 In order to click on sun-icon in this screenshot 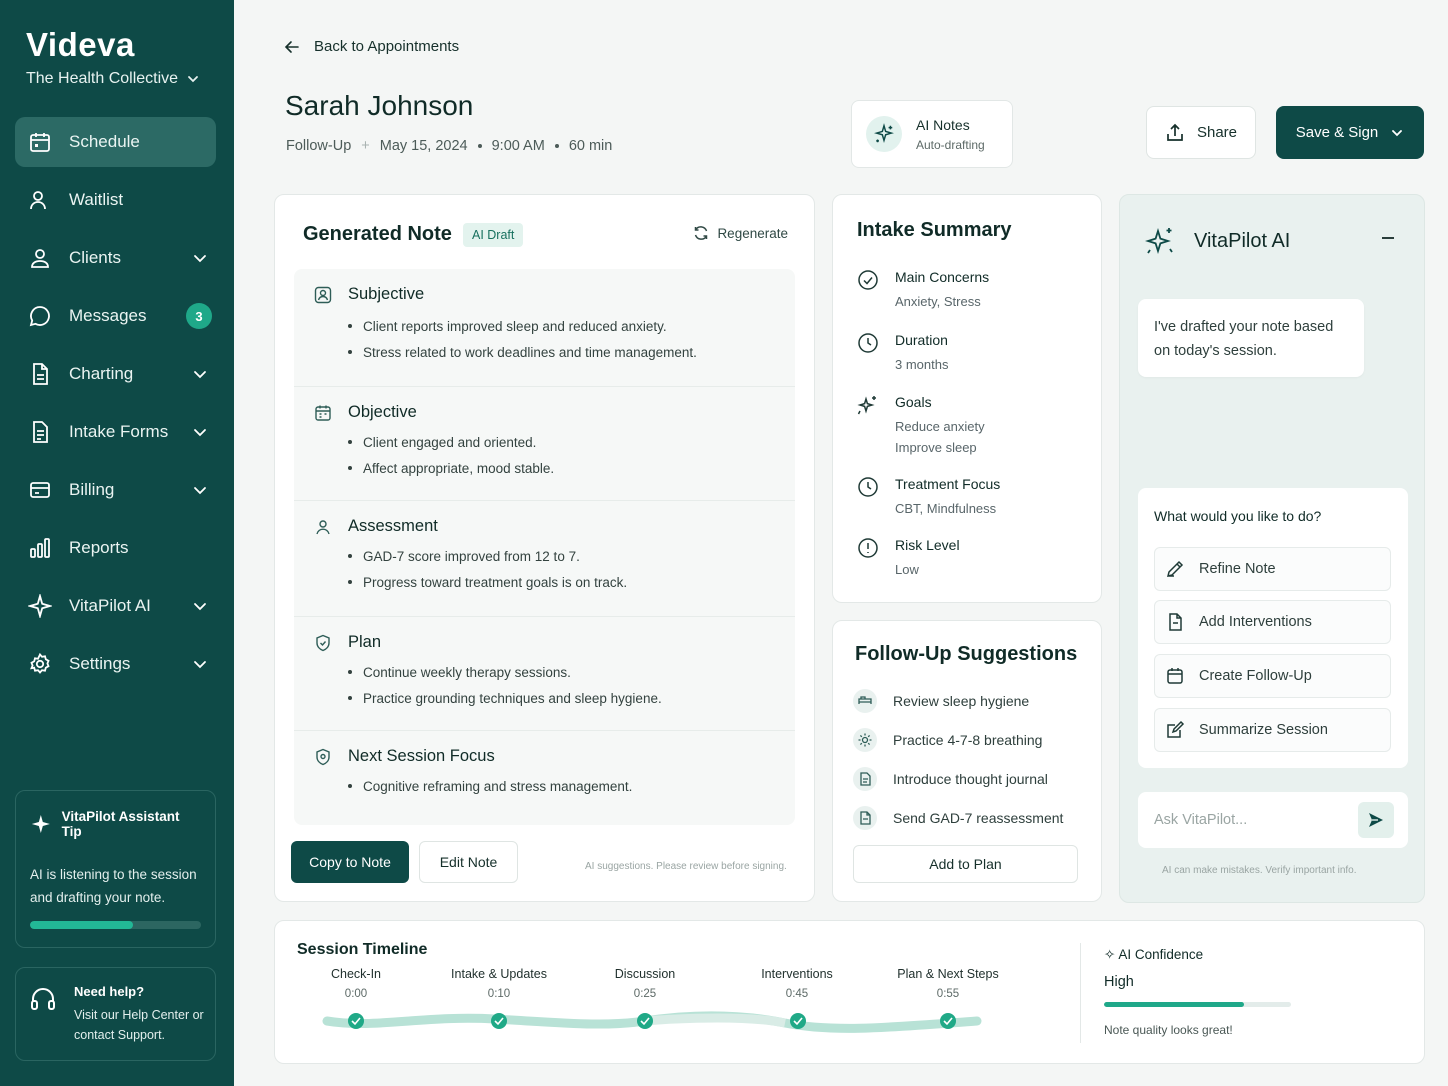, I will do `click(865, 740)`.